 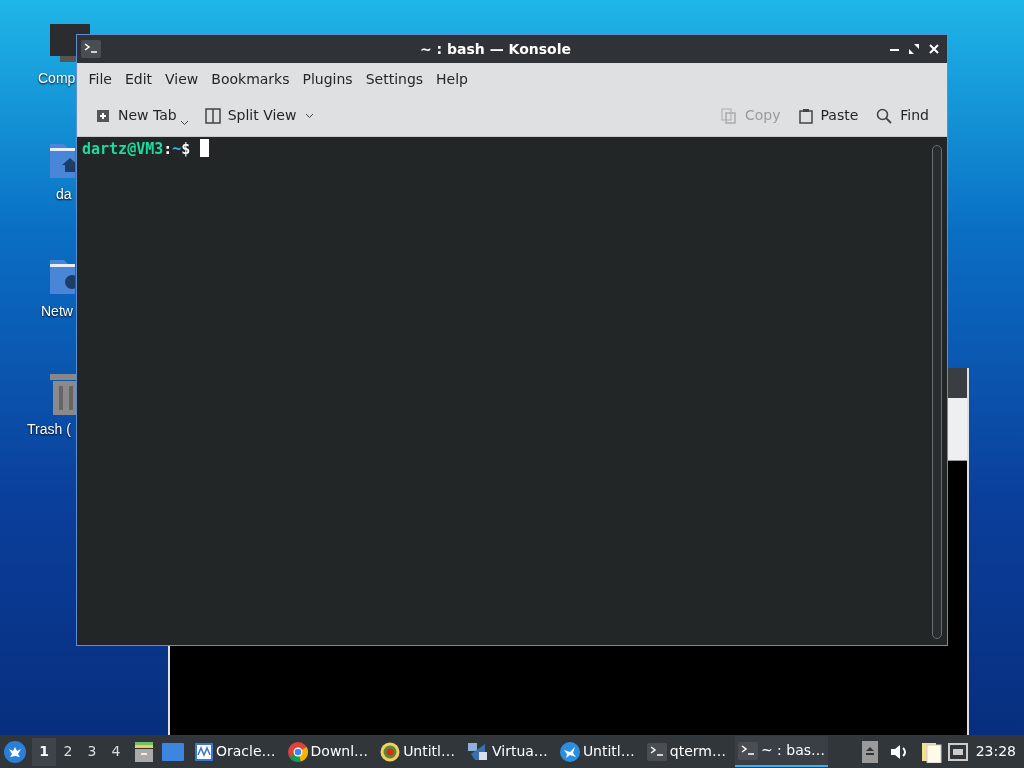 What do you see at coordinates (15, 751) in the screenshot?
I see `start-menu-icon` at bounding box center [15, 751].